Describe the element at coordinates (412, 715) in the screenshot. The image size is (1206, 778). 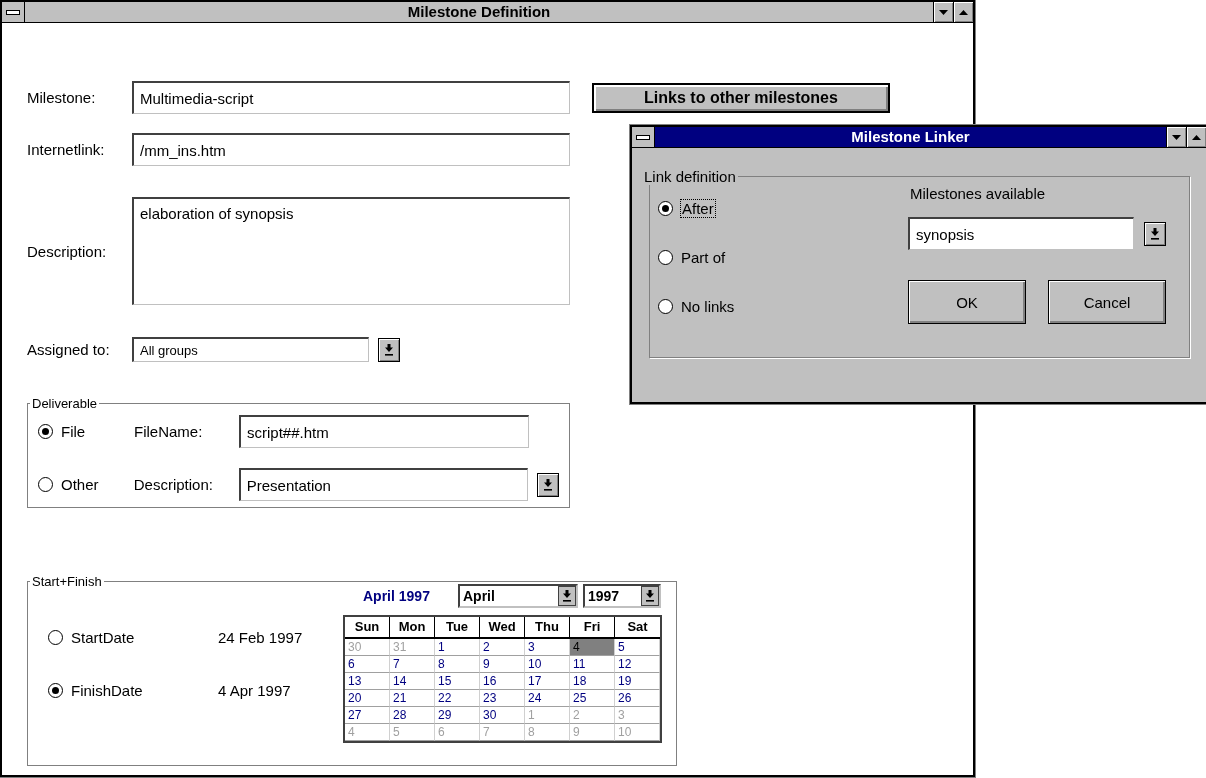
I see `calendar-day: 28` at that location.